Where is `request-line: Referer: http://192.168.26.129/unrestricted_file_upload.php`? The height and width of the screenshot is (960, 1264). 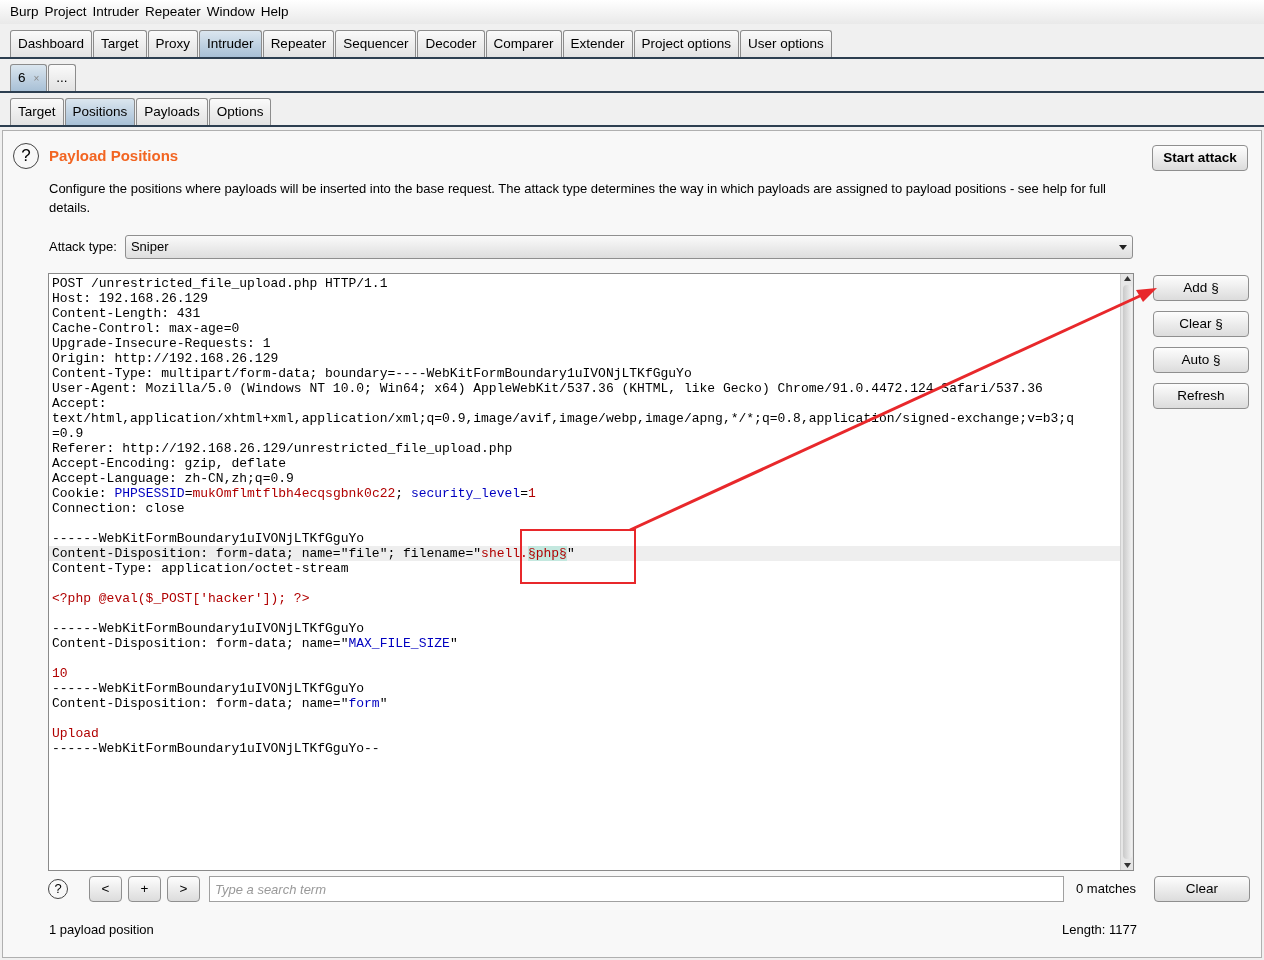
request-line: Referer: http://192.168.26.129/unrestricted_file_upload.php is located at coordinates (282, 448).